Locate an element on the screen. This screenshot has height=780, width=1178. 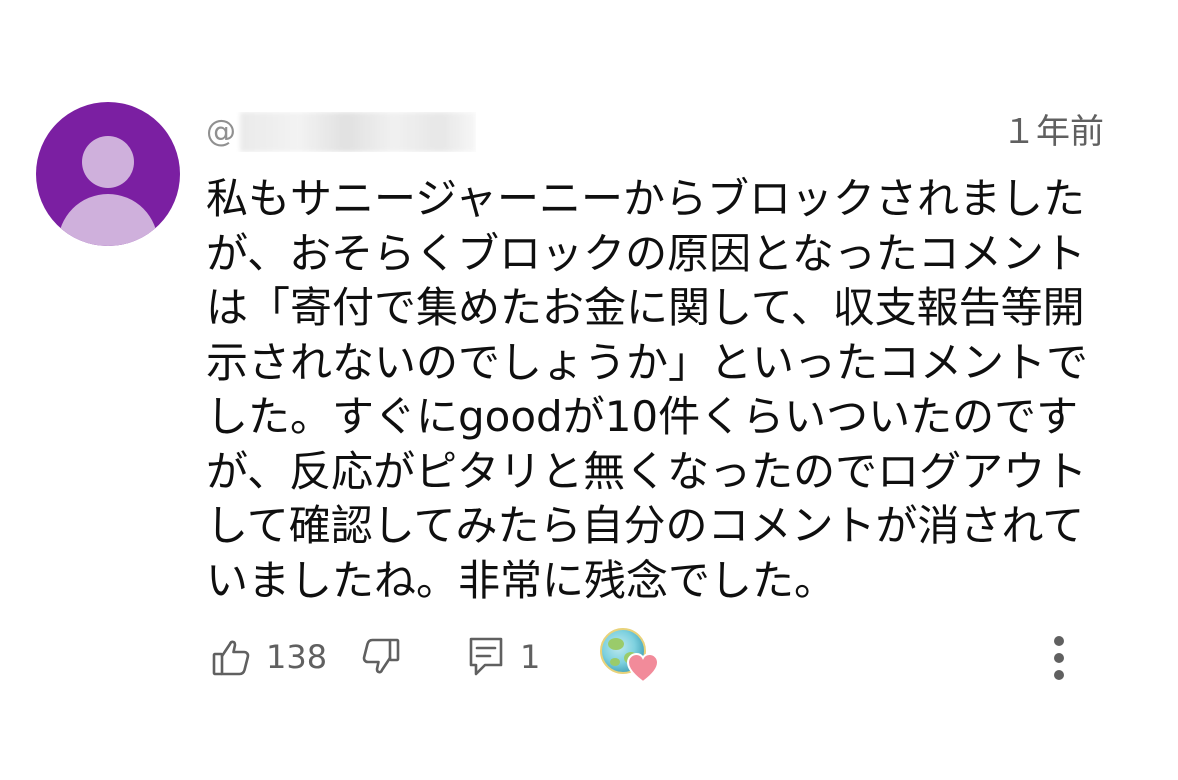
dislike-button is located at coordinates (381, 657).